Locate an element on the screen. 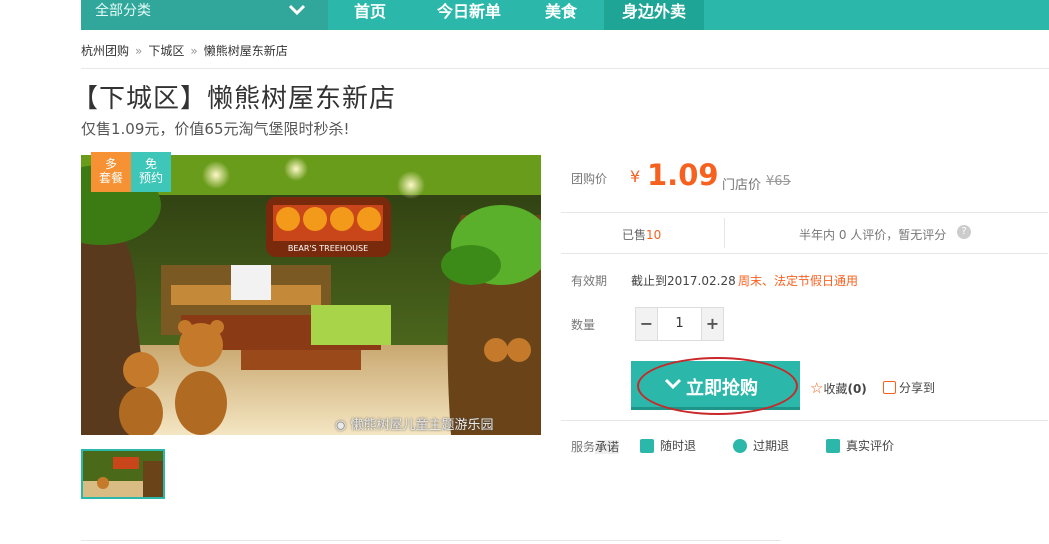 This screenshot has height=544, width=1049. user-icon is located at coordinates (833, 446).